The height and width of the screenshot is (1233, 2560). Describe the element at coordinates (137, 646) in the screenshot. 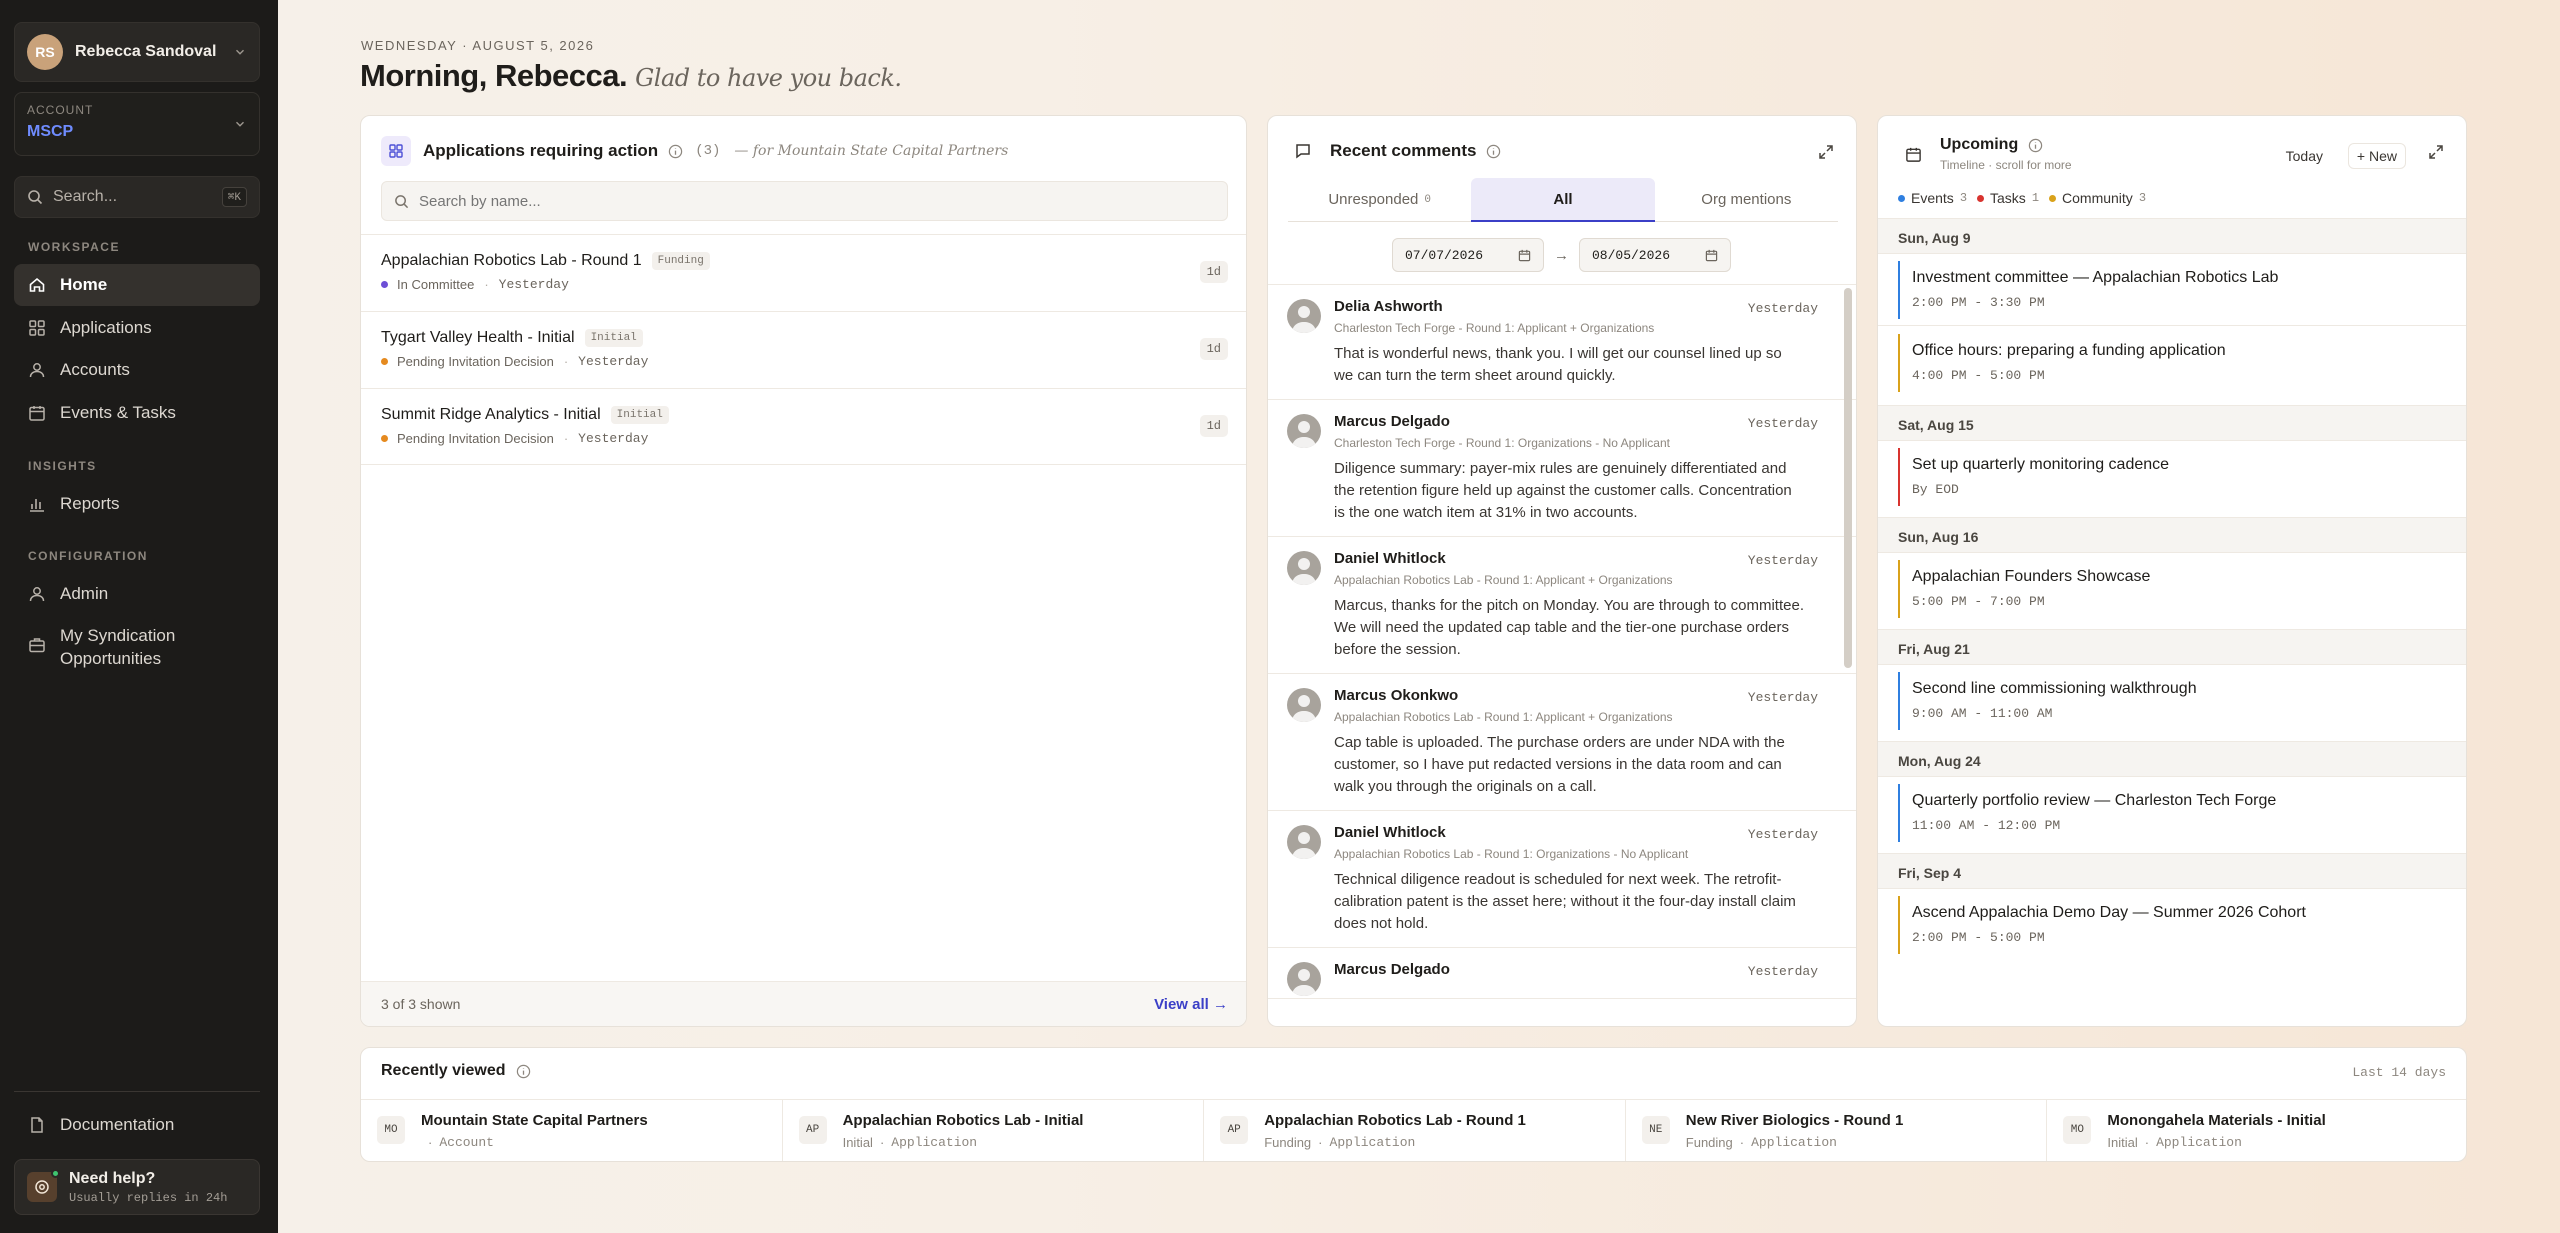

I see `sidebar-item-syndication: My Syndication Opportunities` at that location.